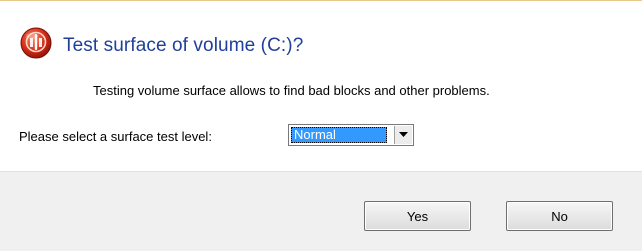 The image size is (642, 251). Describe the element at coordinates (115, 136) in the screenshot. I see `surface-test-label: Please select a surface test level:` at that location.